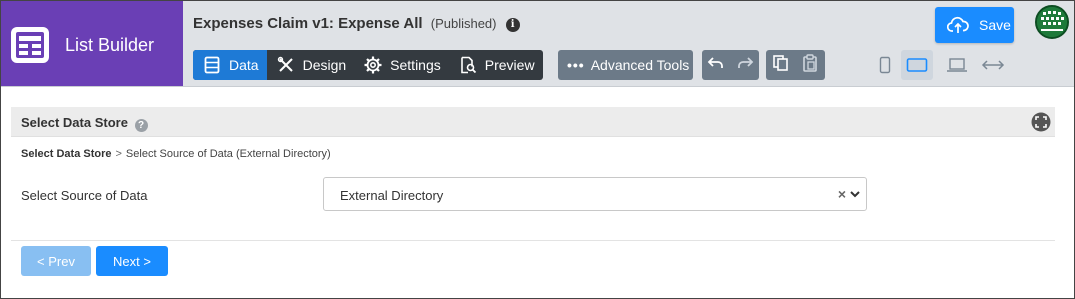 This screenshot has height=299, width=1075. I want to click on next-button: Next >, so click(132, 261).